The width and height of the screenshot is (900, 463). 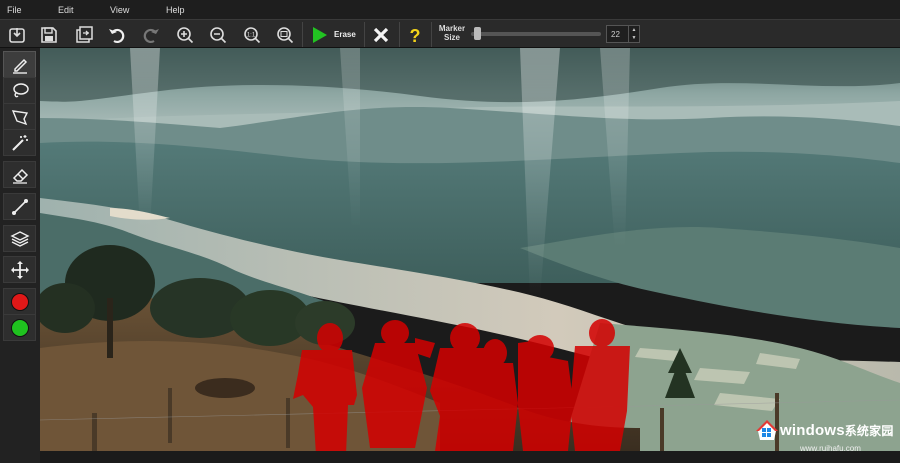 What do you see at coordinates (452, 28) in the screenshot?
I see `marker-label-line1: Marker` at bounding box center [452, 28].